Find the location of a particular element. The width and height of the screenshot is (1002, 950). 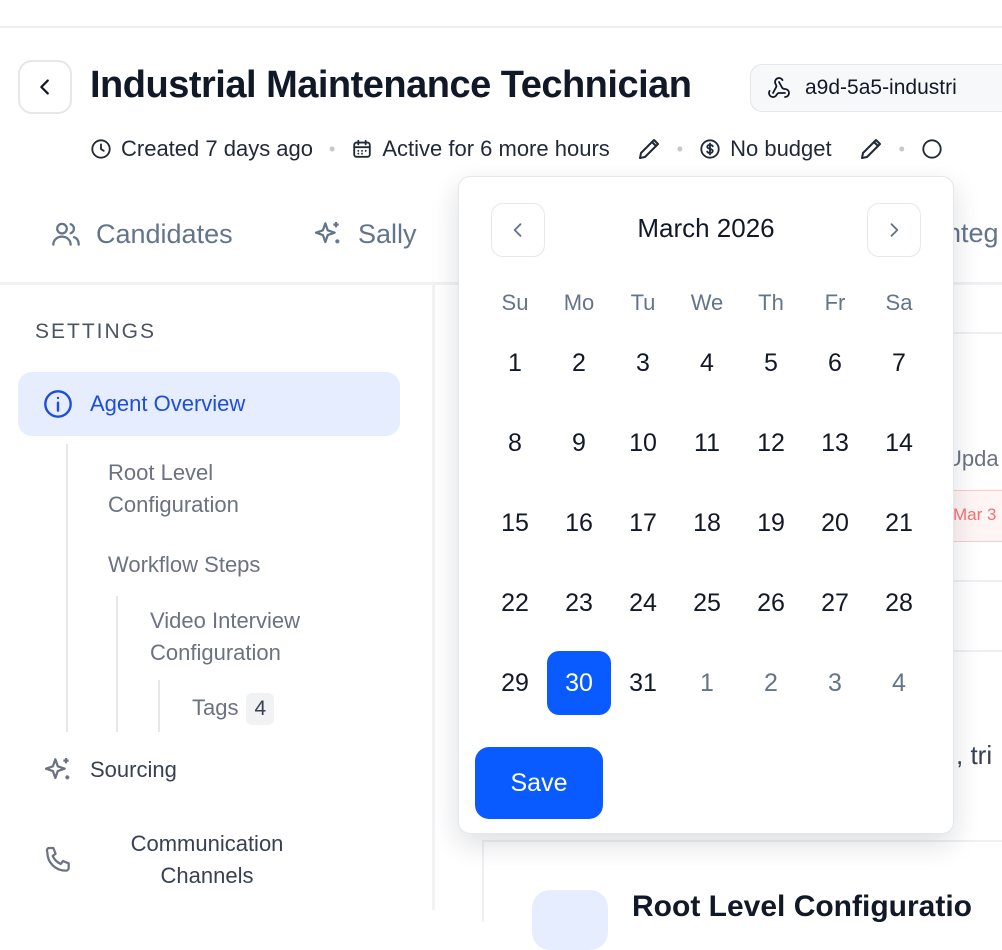

calendar-day: 20 is located at coordinates (835, 523).